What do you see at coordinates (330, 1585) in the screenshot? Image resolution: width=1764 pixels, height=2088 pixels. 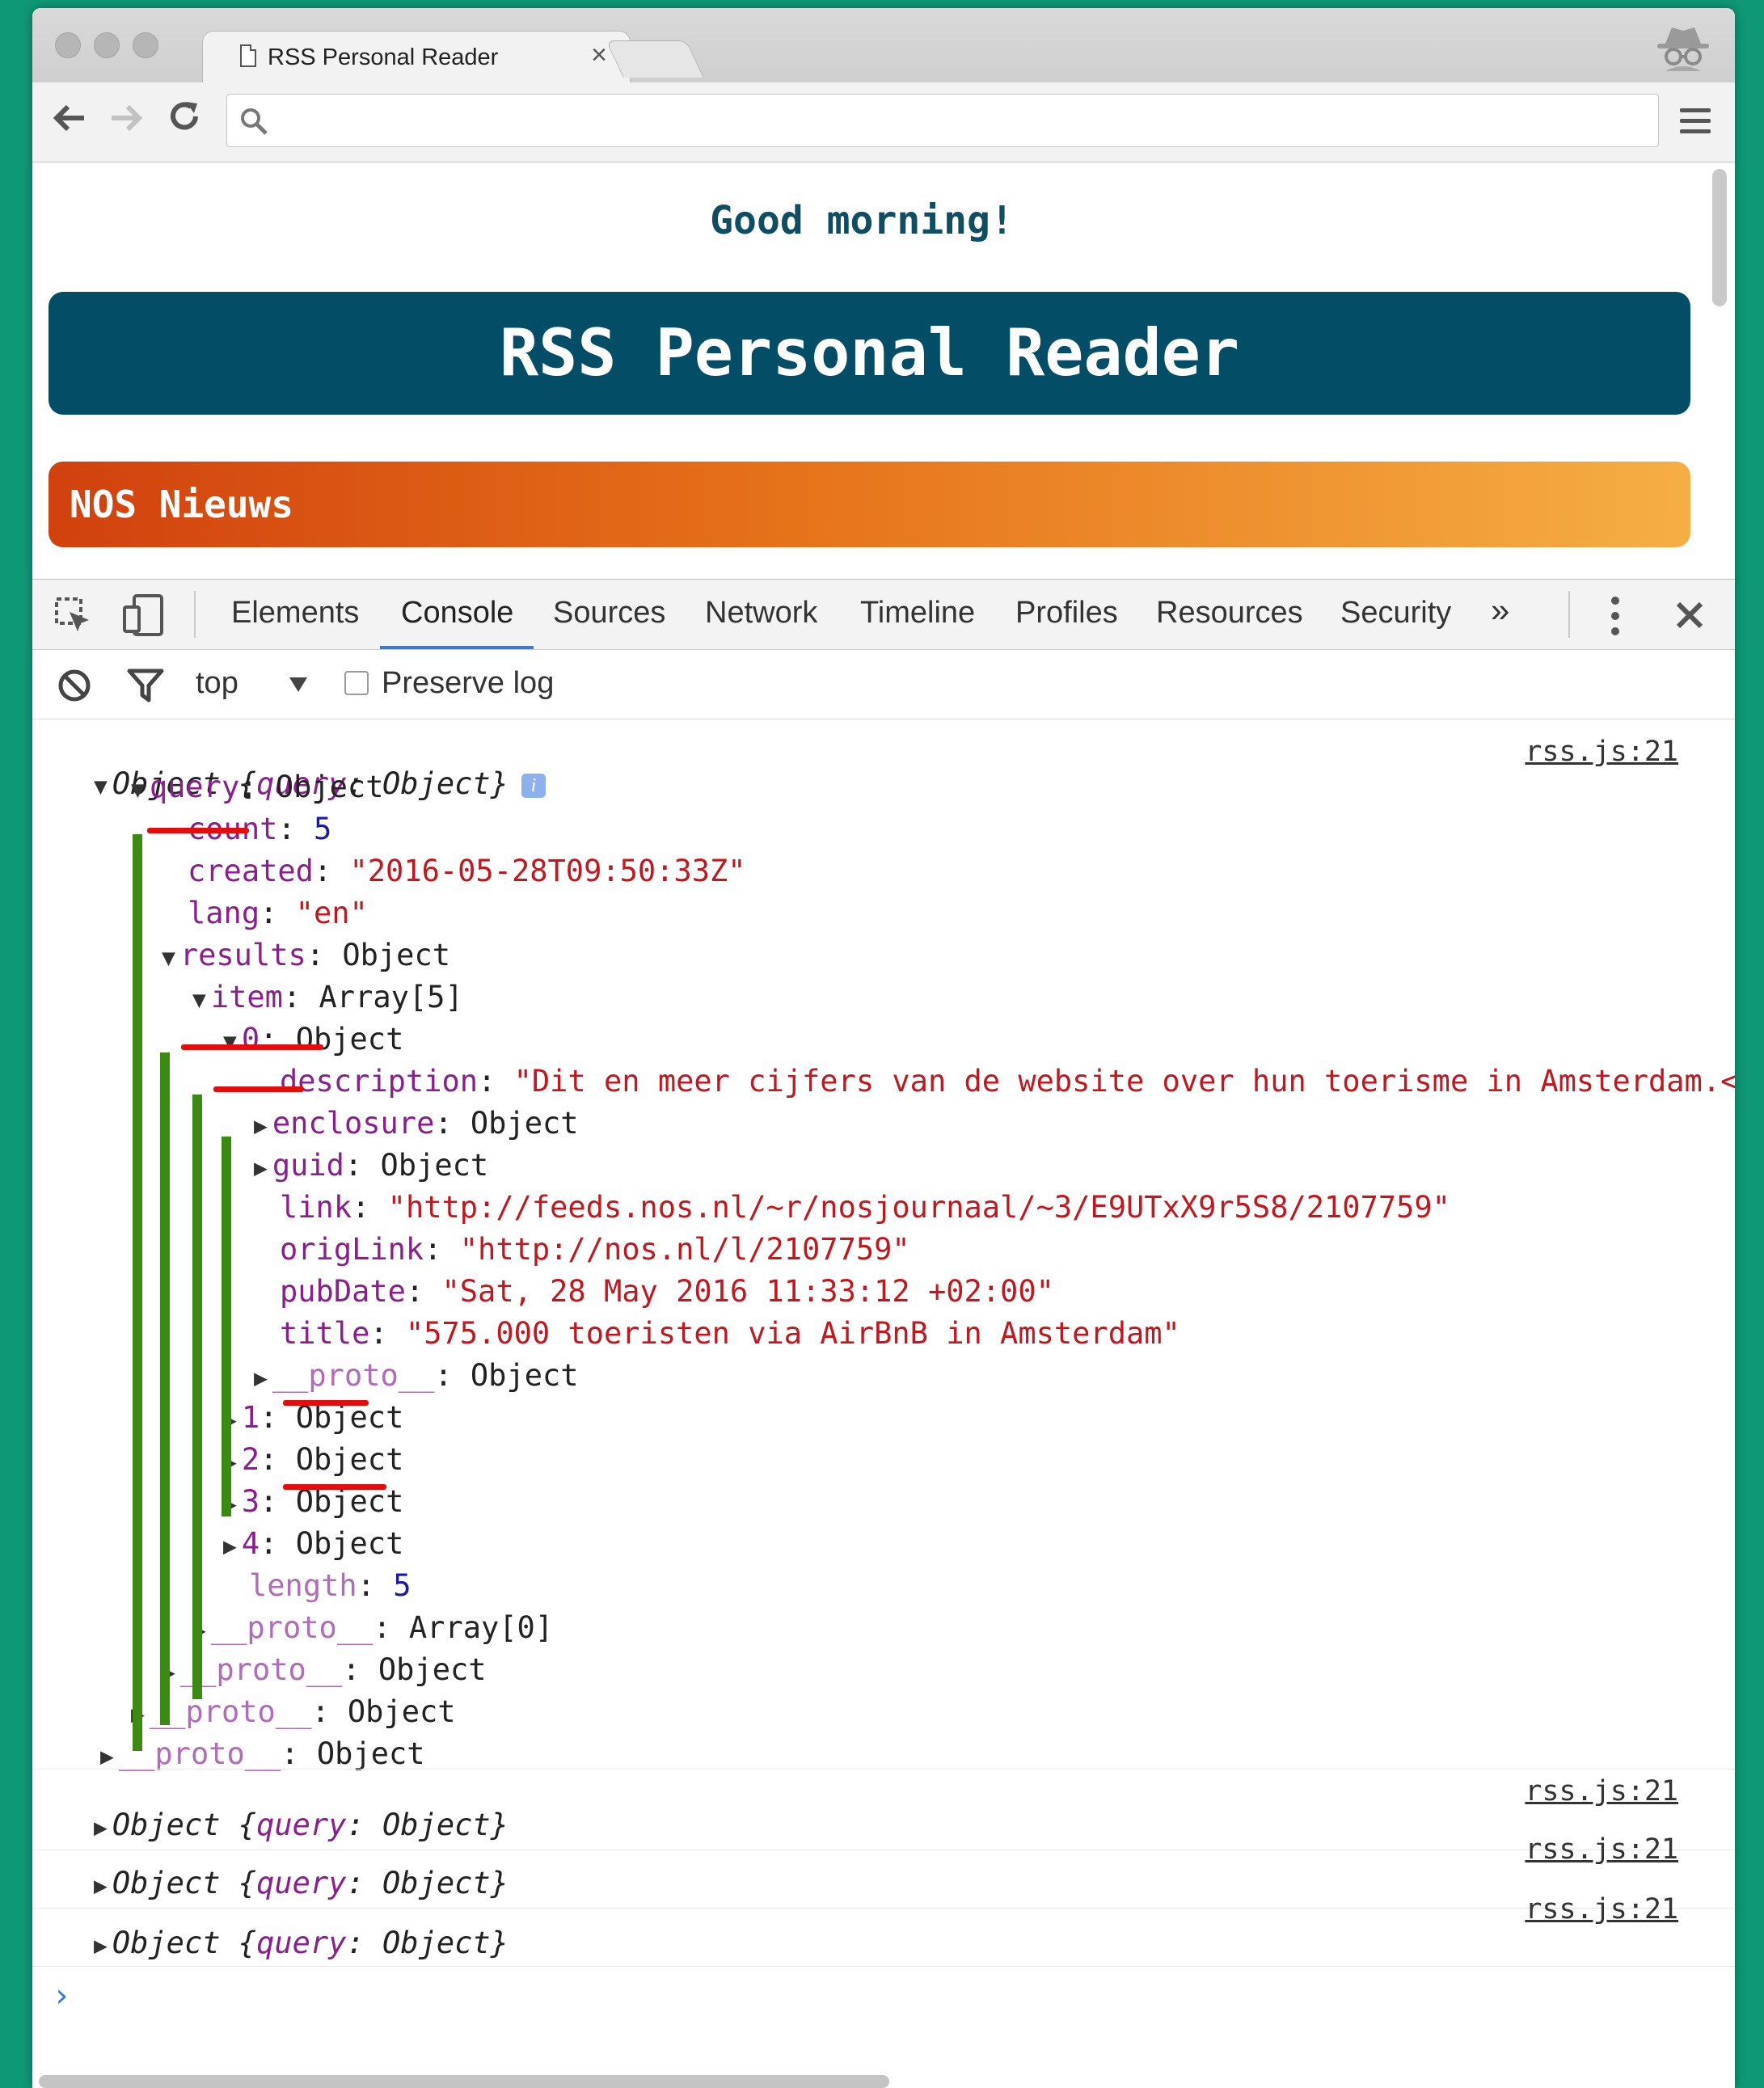 I see `tree-line-length: length: 5` at bounding box center [330, 1585].